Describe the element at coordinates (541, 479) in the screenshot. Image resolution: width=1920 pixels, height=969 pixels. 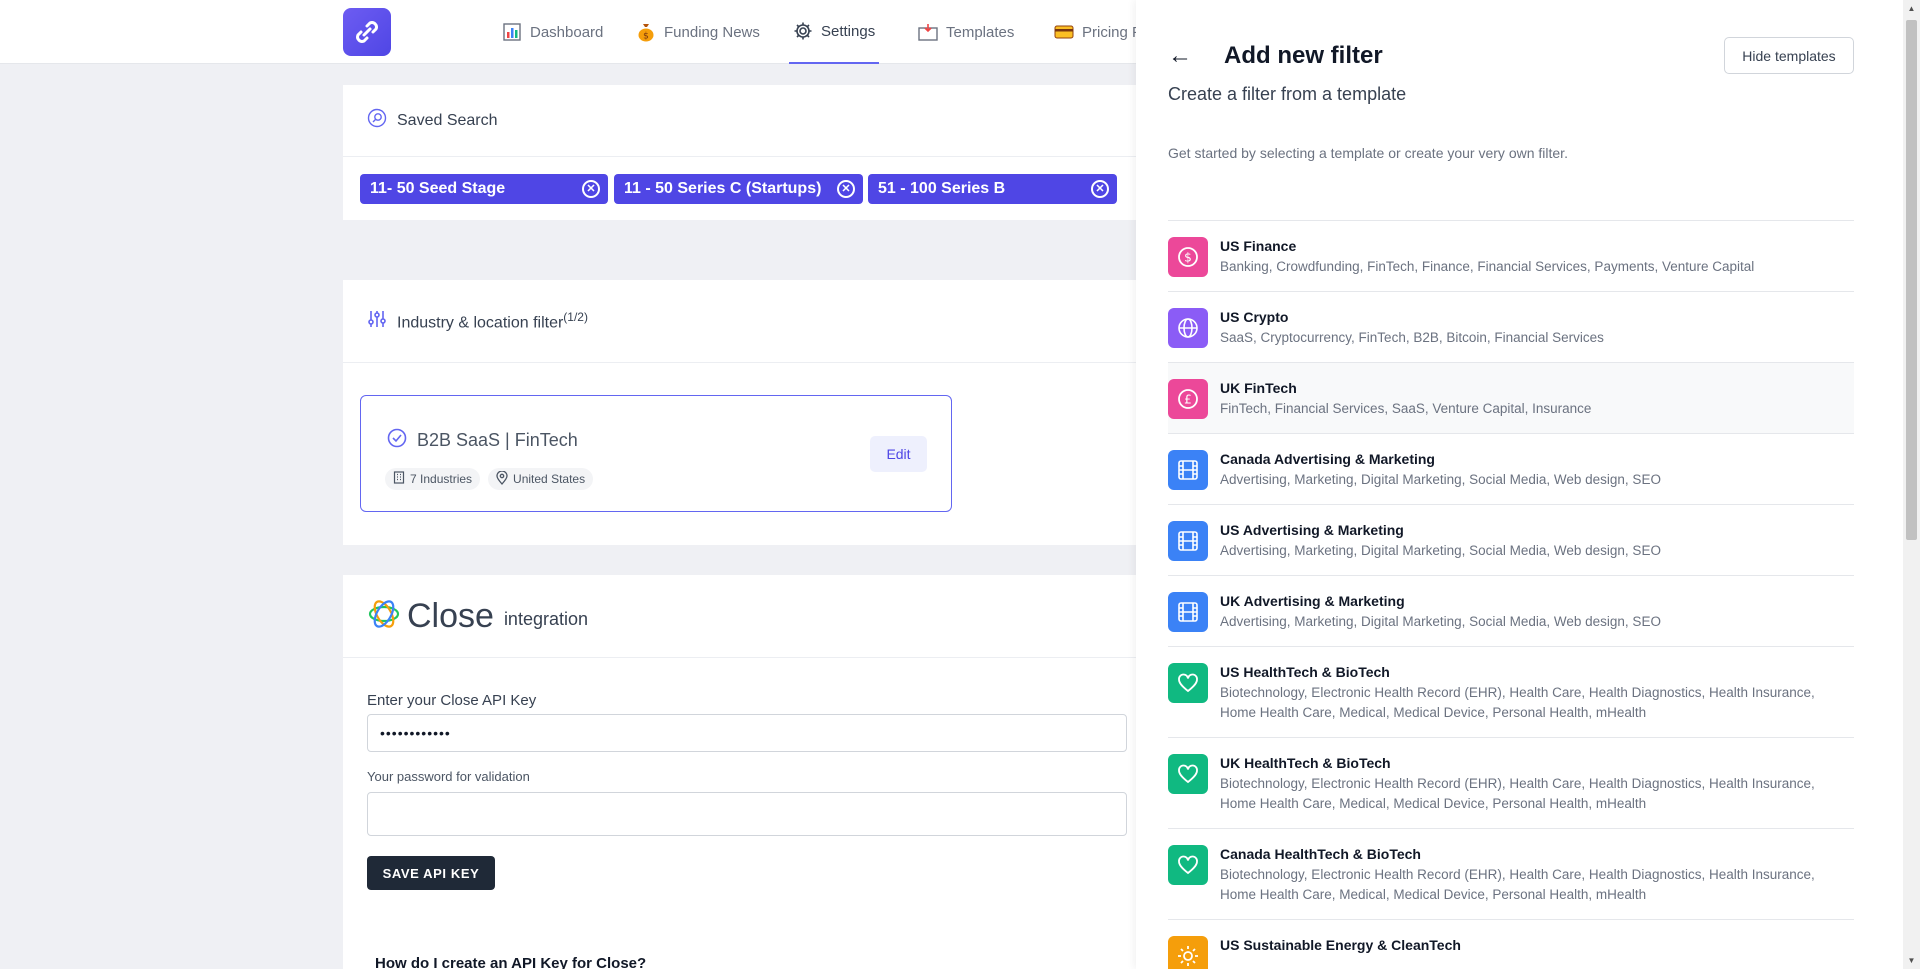
I see `location-tag: United States` at that location.